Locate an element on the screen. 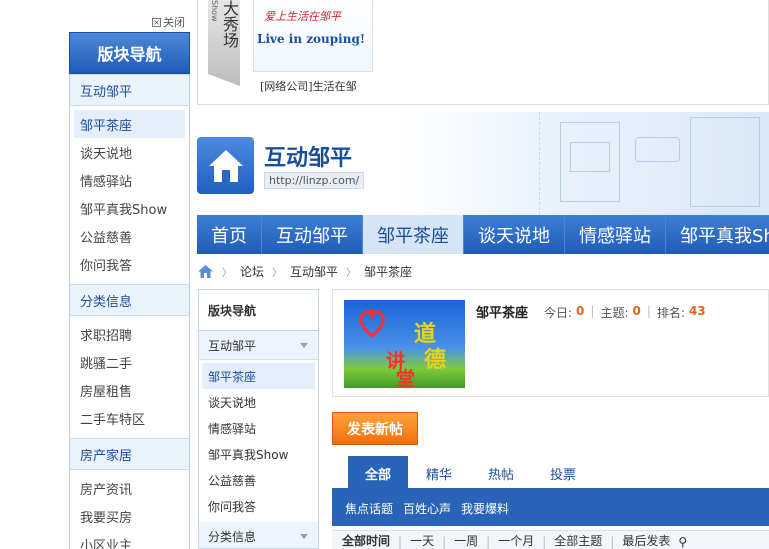  time-filter-bar: 全部时间 | 一天 | 一周 | 一个月 | 全部主题 | 最后发表 ⚲ is located at coordinates (550, 539).